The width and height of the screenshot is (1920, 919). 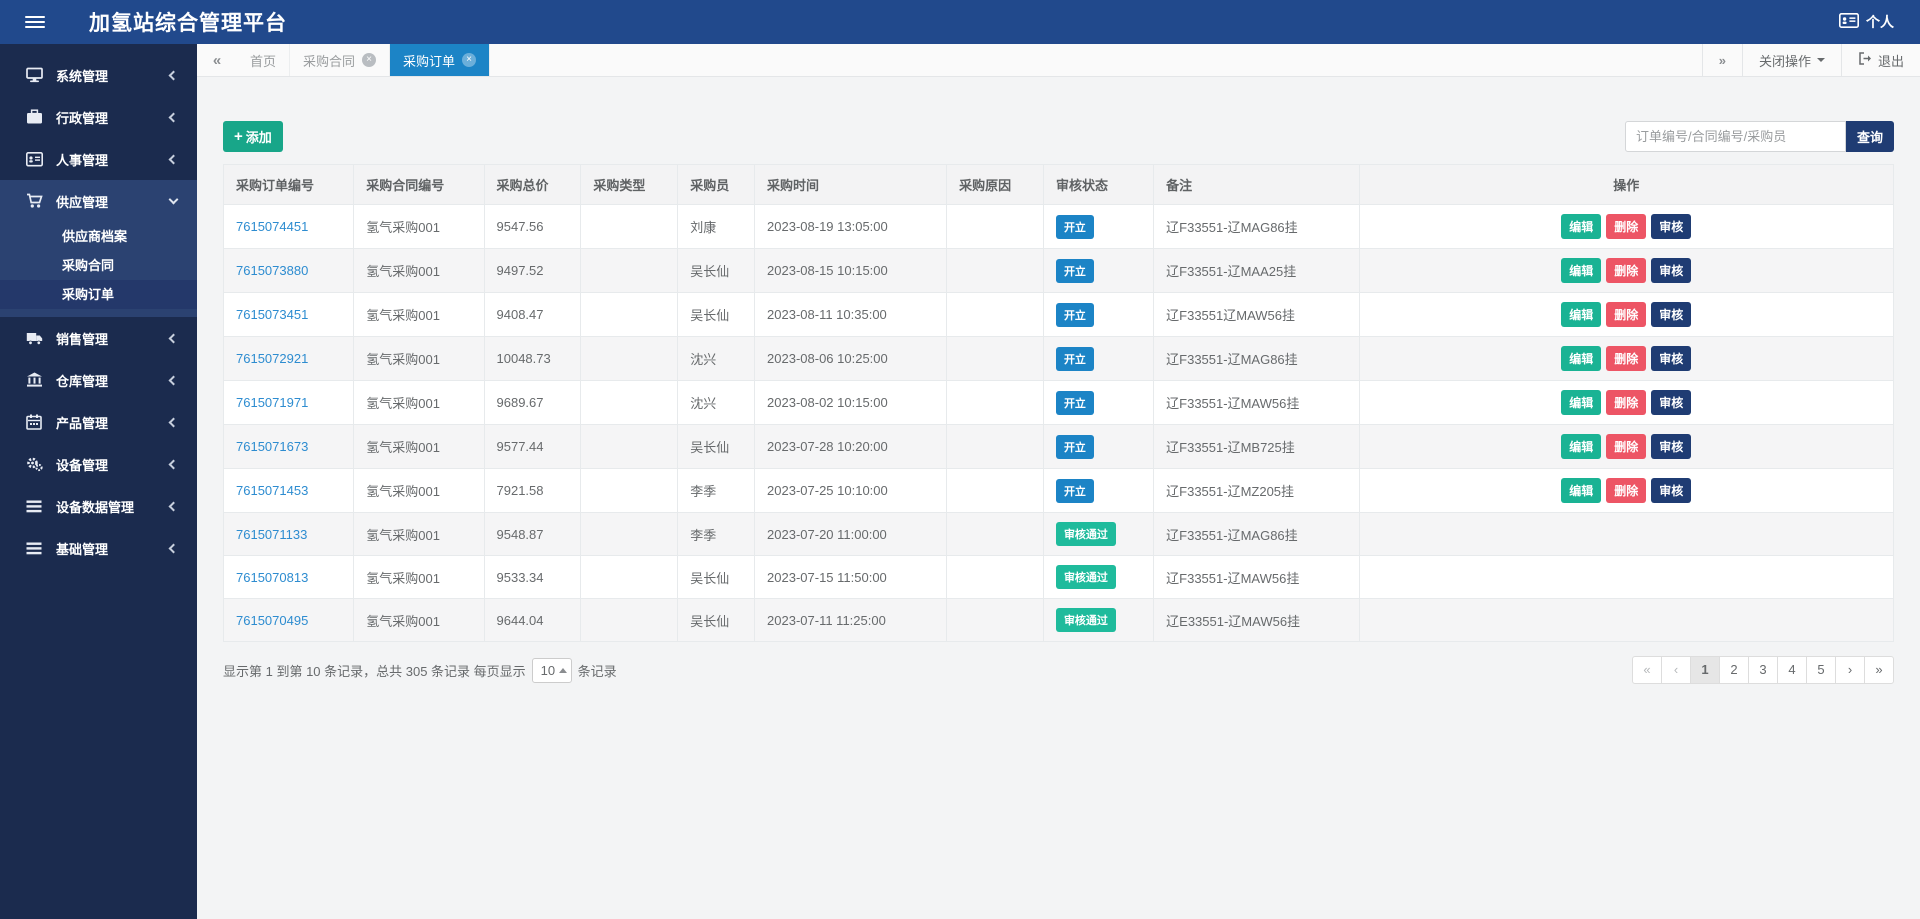 What do you see at coordinates (288, 577) in the screenshot?
I see `order-number-link: 7615070813` at bounding box center [288, 577].